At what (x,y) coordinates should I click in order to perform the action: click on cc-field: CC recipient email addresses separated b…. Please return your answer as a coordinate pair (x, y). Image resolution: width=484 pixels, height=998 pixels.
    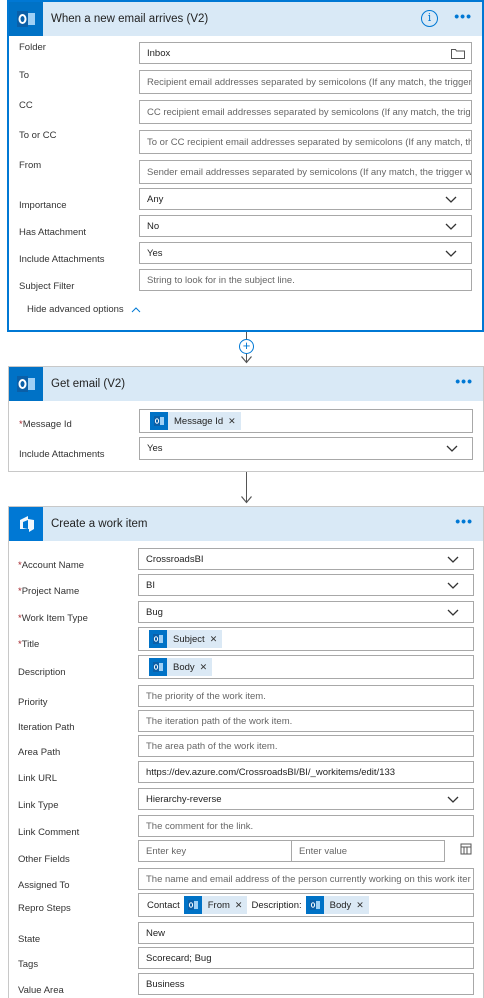
    Looking at the image, I should click on (305, 112).